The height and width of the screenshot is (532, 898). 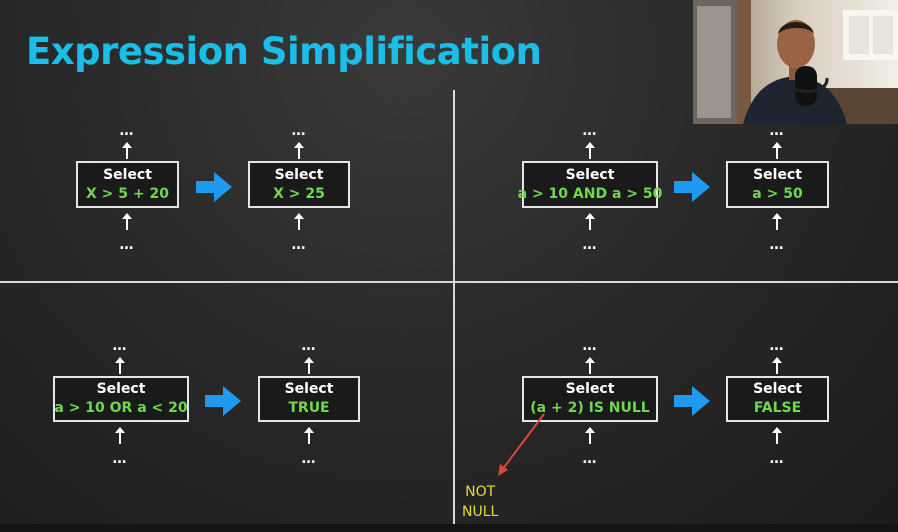 I want to click on node-predicate: TRUE, so click(x=309, y=408).